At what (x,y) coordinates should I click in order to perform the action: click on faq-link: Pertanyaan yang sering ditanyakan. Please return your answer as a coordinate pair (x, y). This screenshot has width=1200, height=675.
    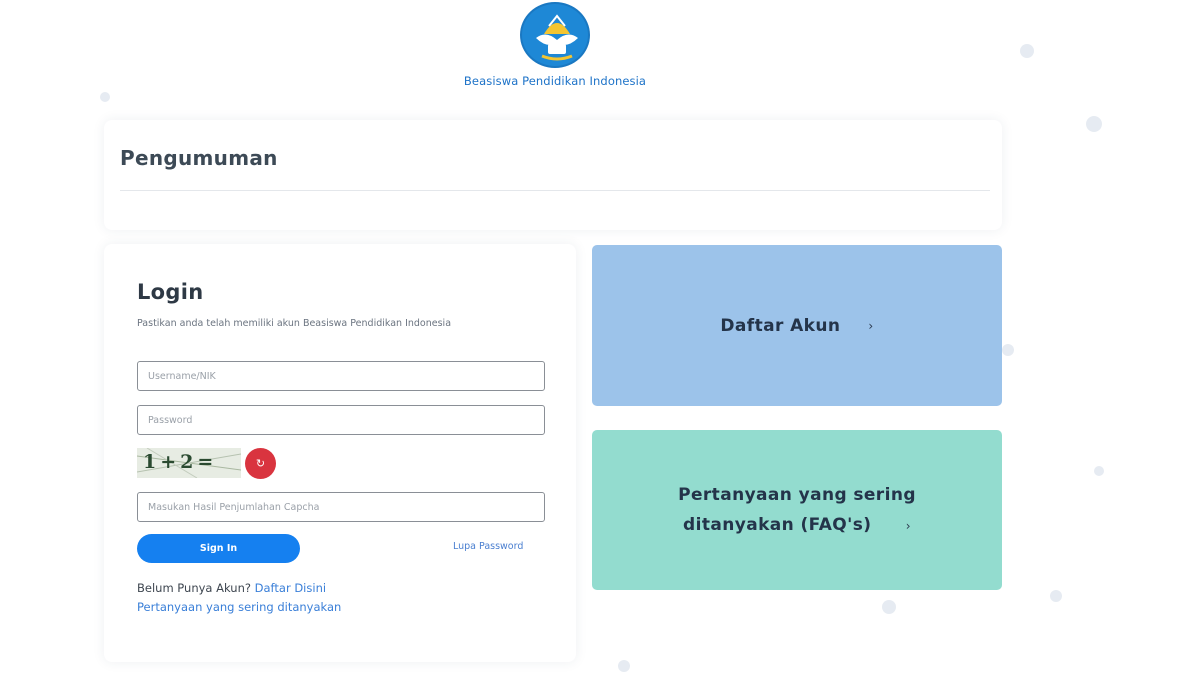
    Looking at the image, I should click on (239, 607).